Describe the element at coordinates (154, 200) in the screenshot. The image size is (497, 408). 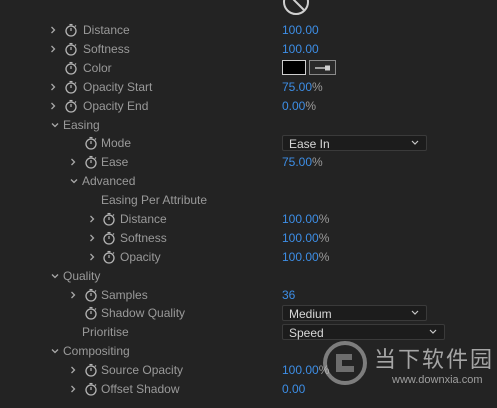
I see `easing-per-attribute-label: Easing Per Attribute` at that location.